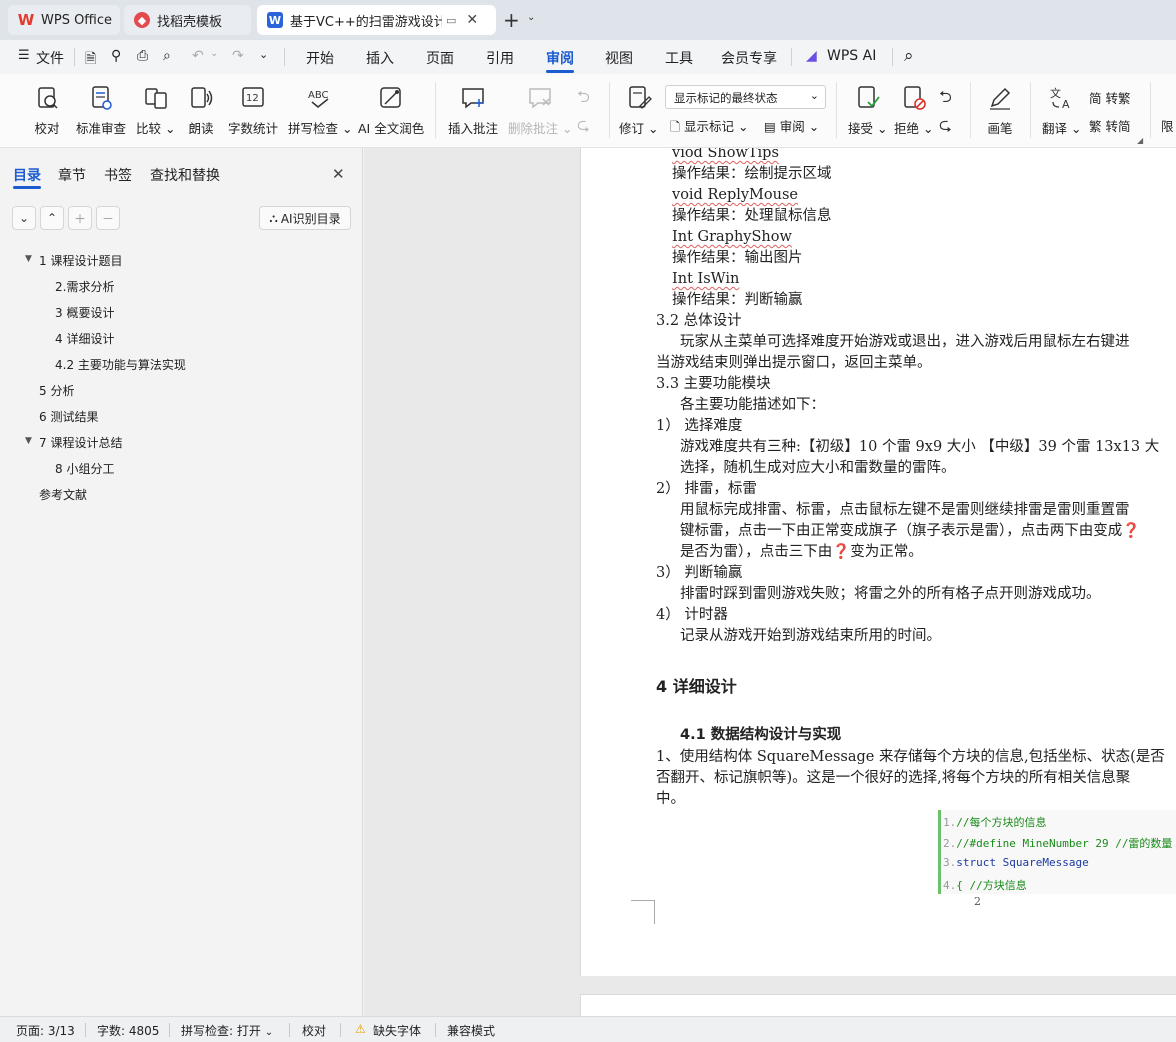 The height and width of the screenshot is (1042, 1176). I want to click on menu-insert: 插入, so click(380, 58).